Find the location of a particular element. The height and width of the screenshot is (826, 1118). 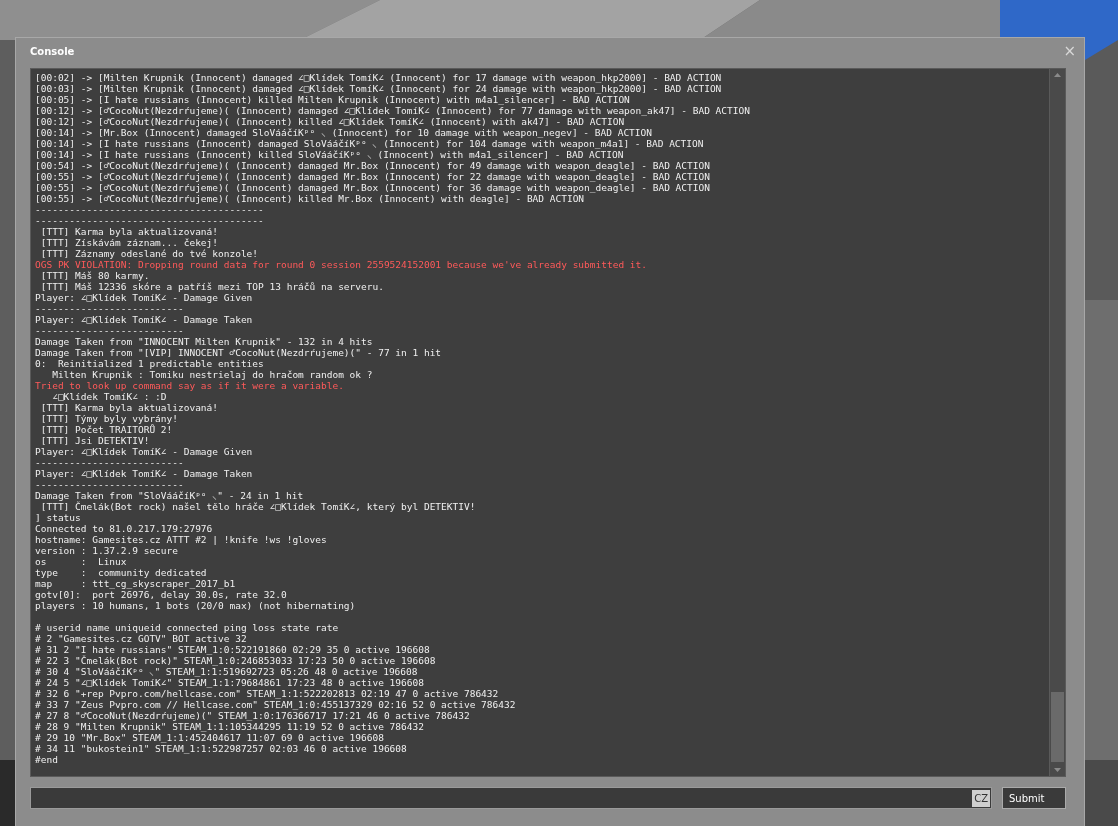

console-line: [TTT] Záznamy odeslané do tvé konzole! is located at coordinates (149, 253).